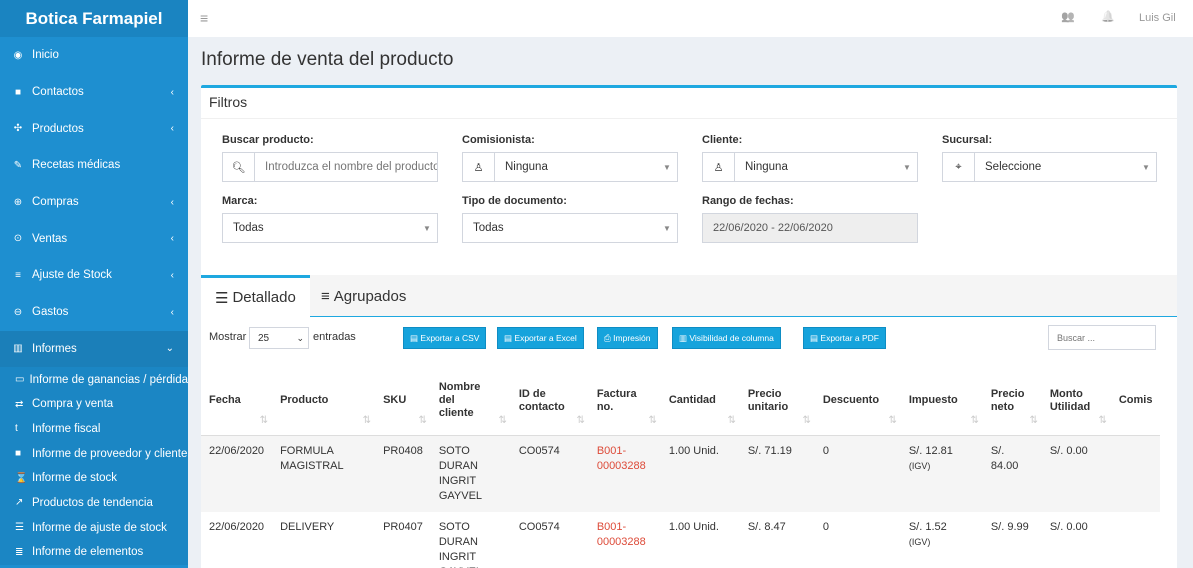  Describe the element at coordinates (16, 429) in the screenshot. I see `tumblr-icon: t` at that location.